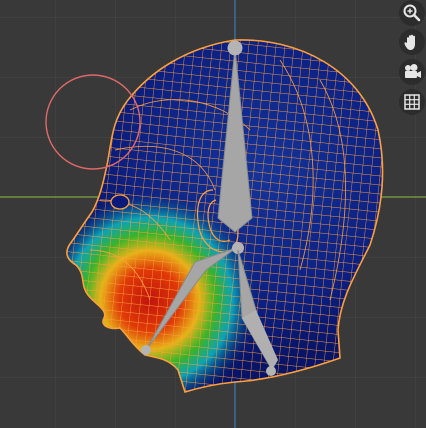 Image resolution: width=426 pixels, height=428 pixels. I want to click on zoom-icon, so click(412, 13).